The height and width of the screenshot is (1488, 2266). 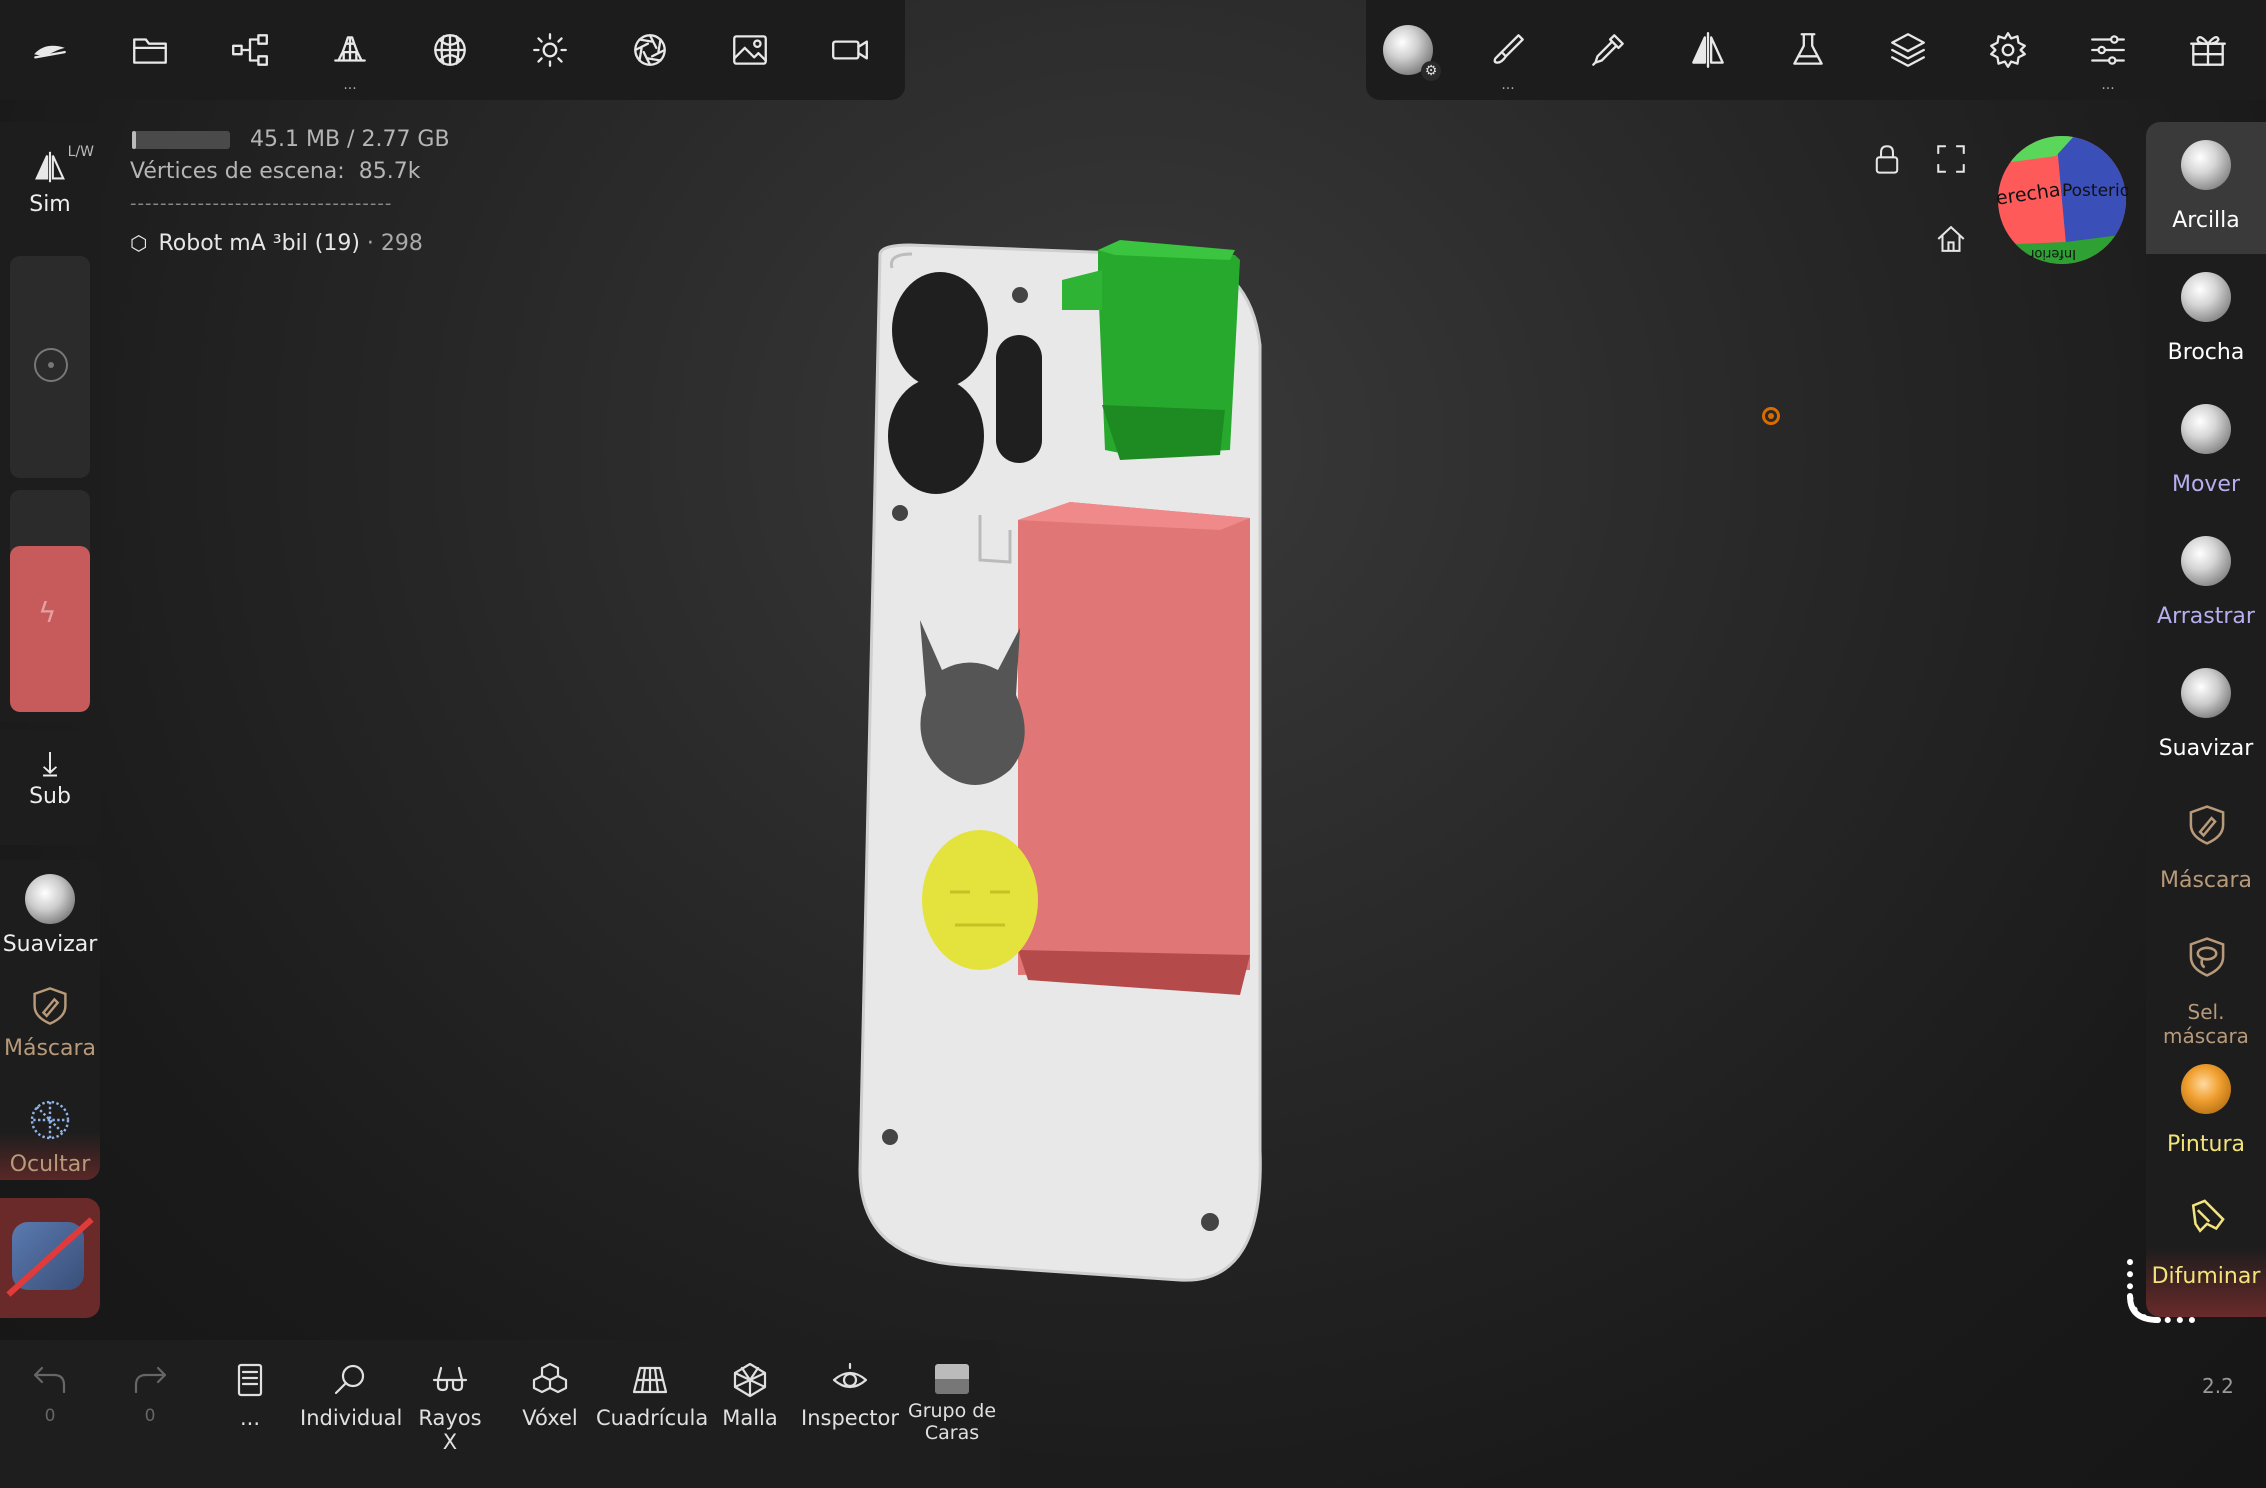 I want to click on wireframe-button: Malla, so click(x=750, y=1395).